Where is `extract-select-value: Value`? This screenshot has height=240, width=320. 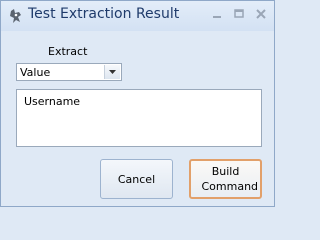 extract-select-value: Value is located at coordinates (35, 72).